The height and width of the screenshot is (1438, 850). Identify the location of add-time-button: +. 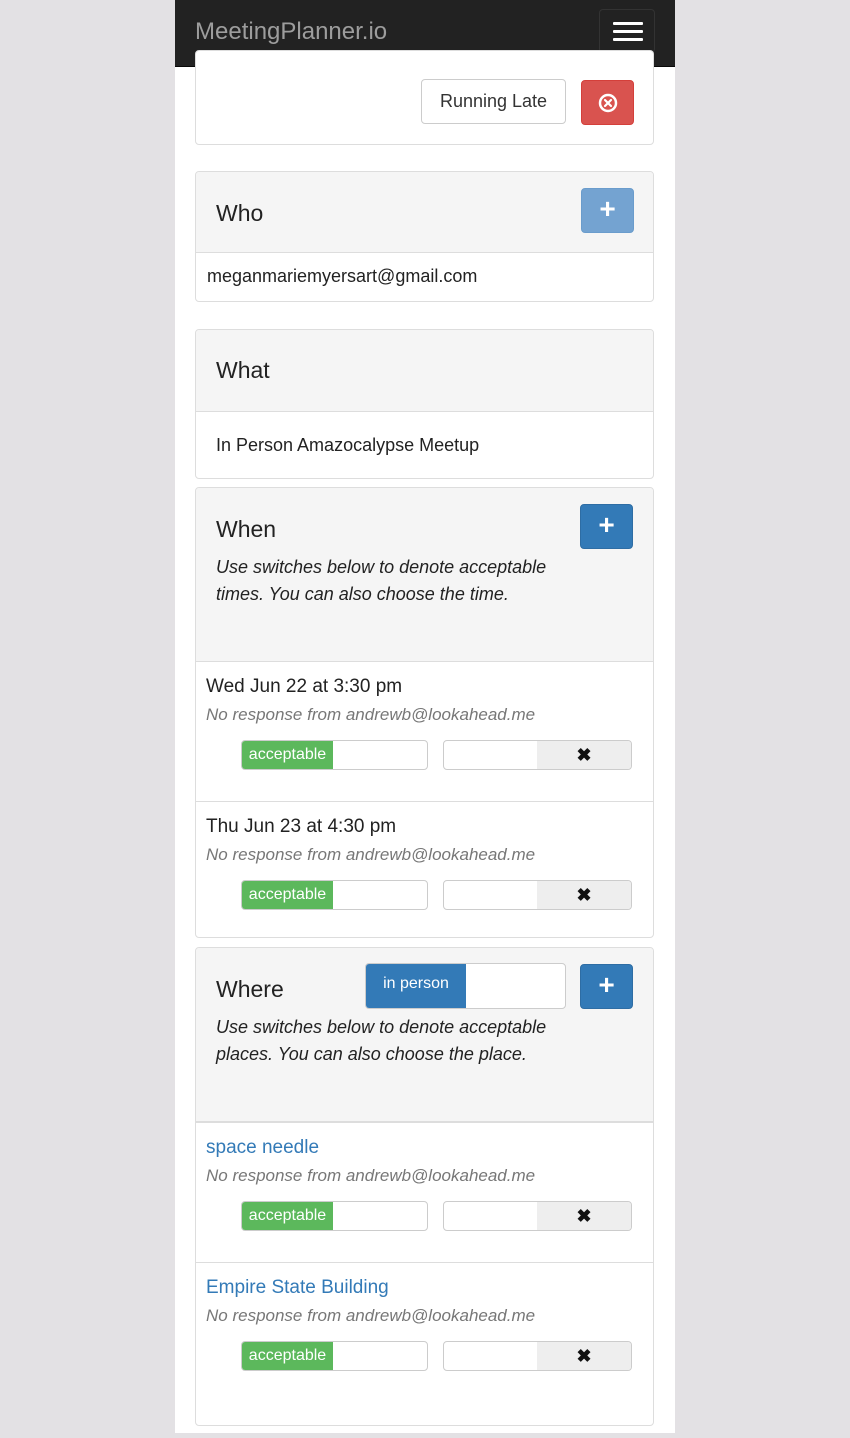
(606, 526).